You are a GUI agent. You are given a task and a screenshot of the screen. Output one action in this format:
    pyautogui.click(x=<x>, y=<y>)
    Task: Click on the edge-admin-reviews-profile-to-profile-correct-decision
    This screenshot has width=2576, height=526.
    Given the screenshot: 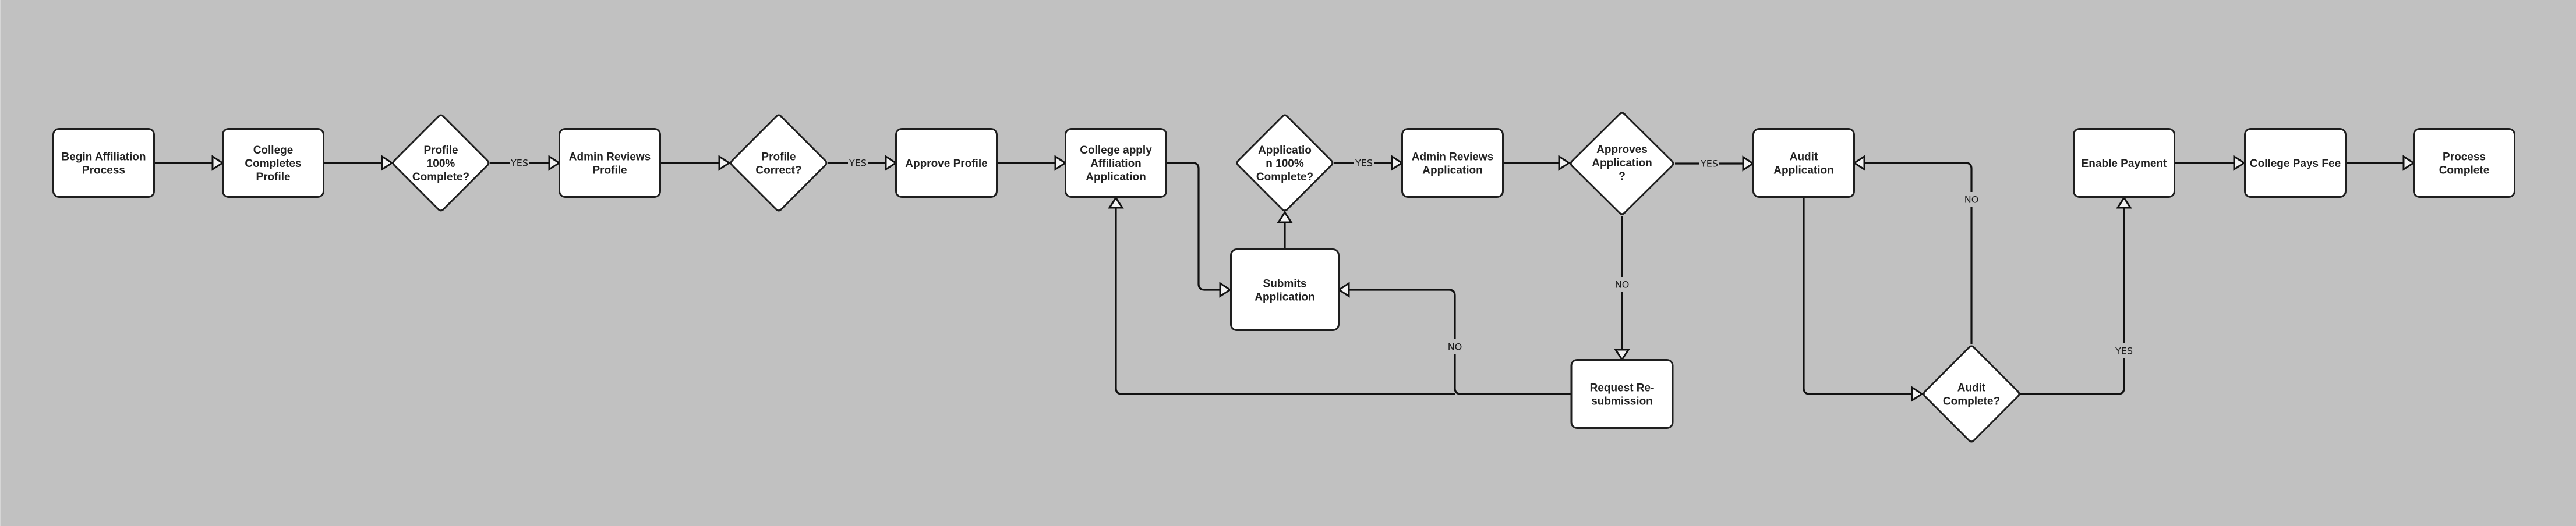 What is the action you would take?
    pyautogui.click(x=695, y=163)
    